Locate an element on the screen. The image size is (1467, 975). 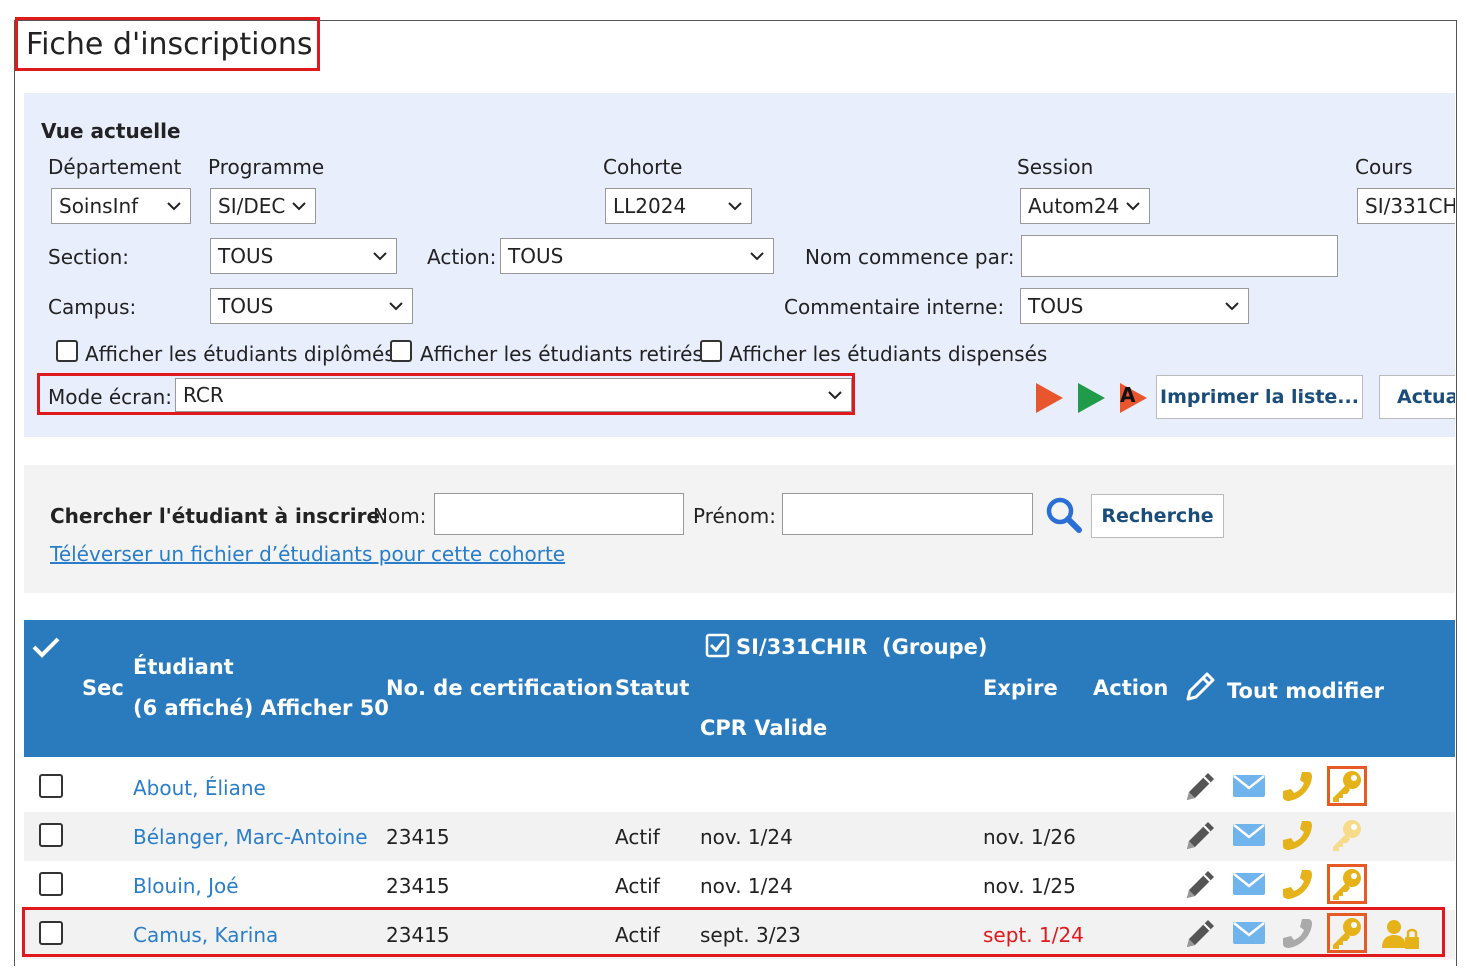
commentaire-select: TOUS is located at coordinates (1134, 306).